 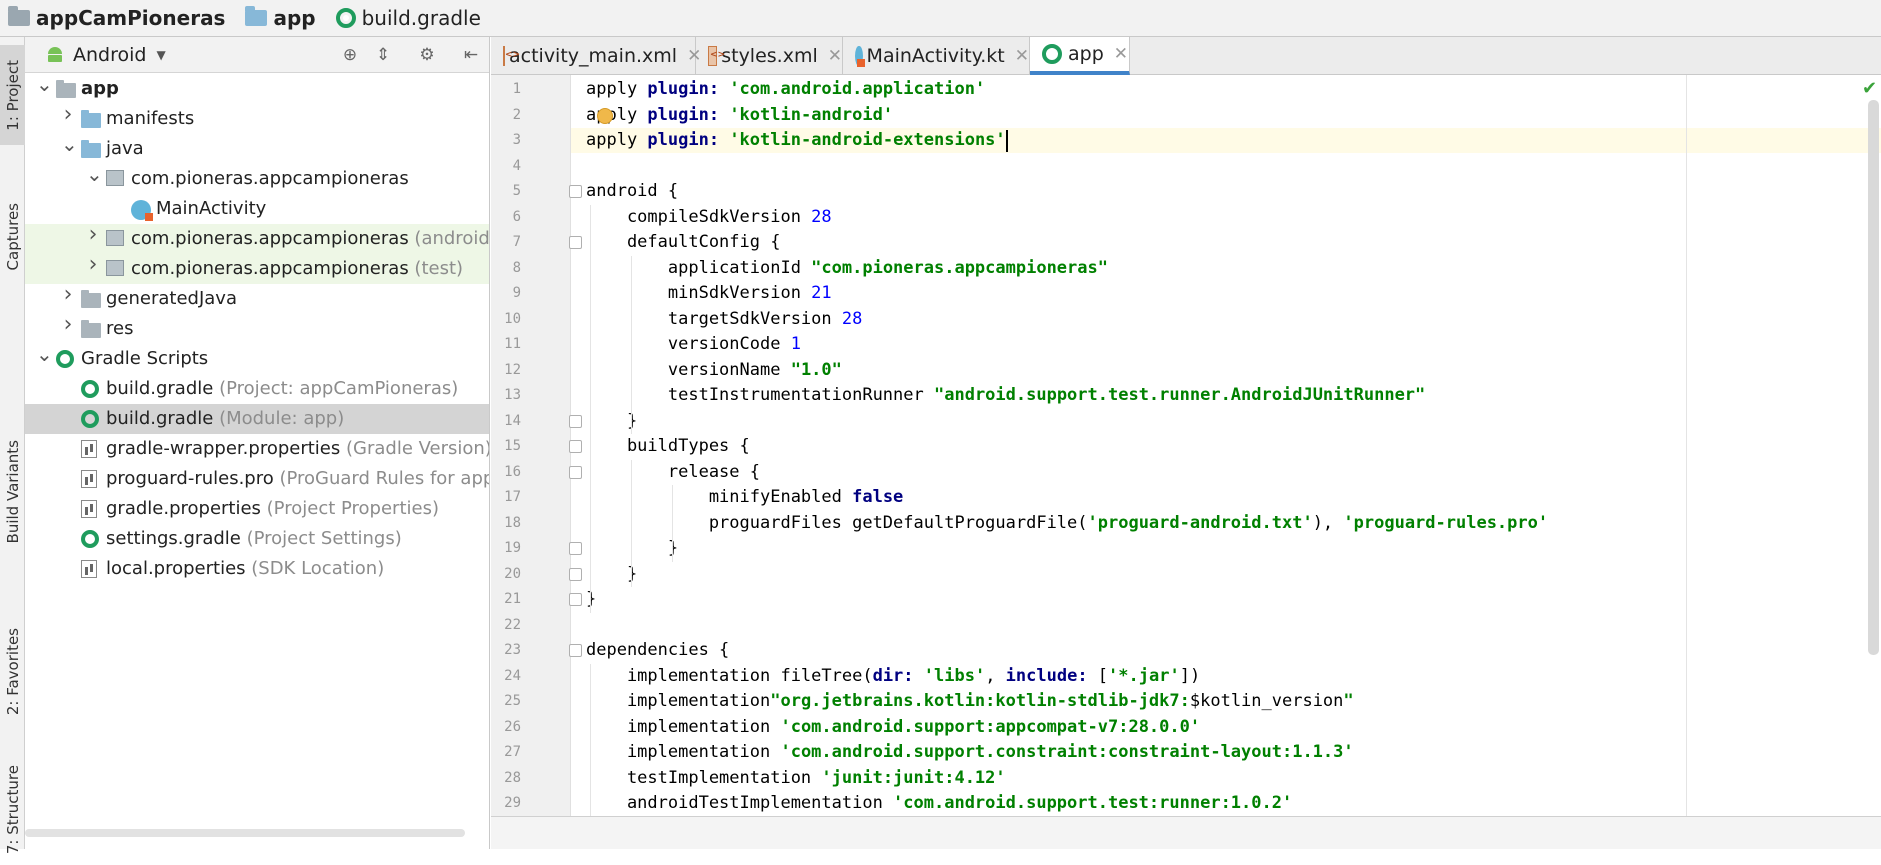 What do you see at coordinates (171, 298) in the screenshot?
I see `tree-item-label: generatedJava` at bounding box center [171, 298].